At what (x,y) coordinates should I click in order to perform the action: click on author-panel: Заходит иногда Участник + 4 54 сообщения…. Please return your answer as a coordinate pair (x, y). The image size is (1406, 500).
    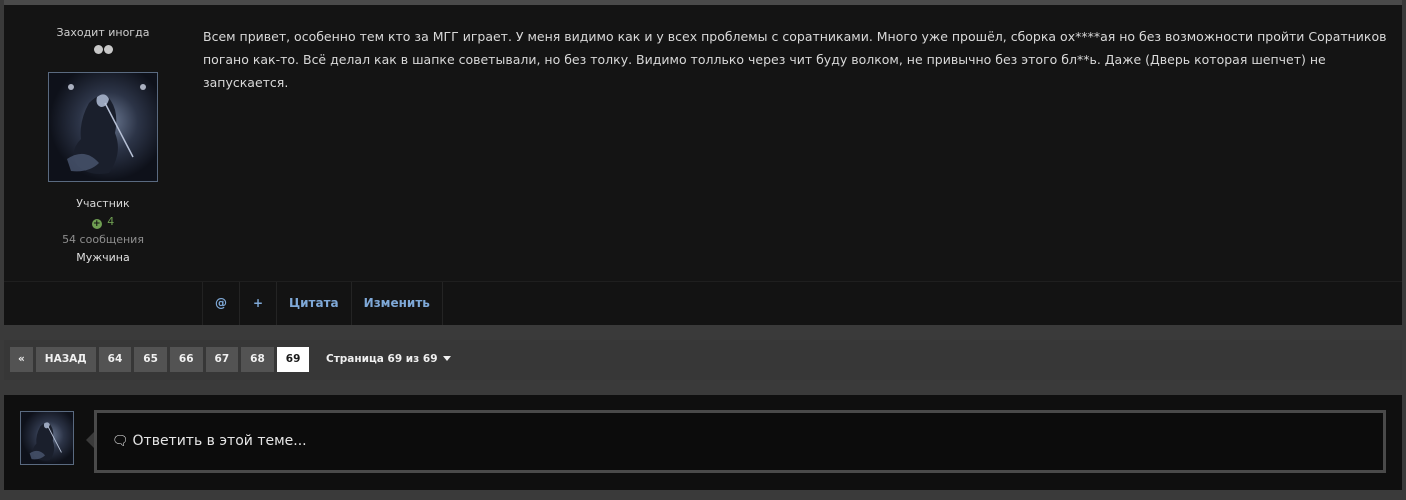
    Looking at the image, I should click on (103, 143).